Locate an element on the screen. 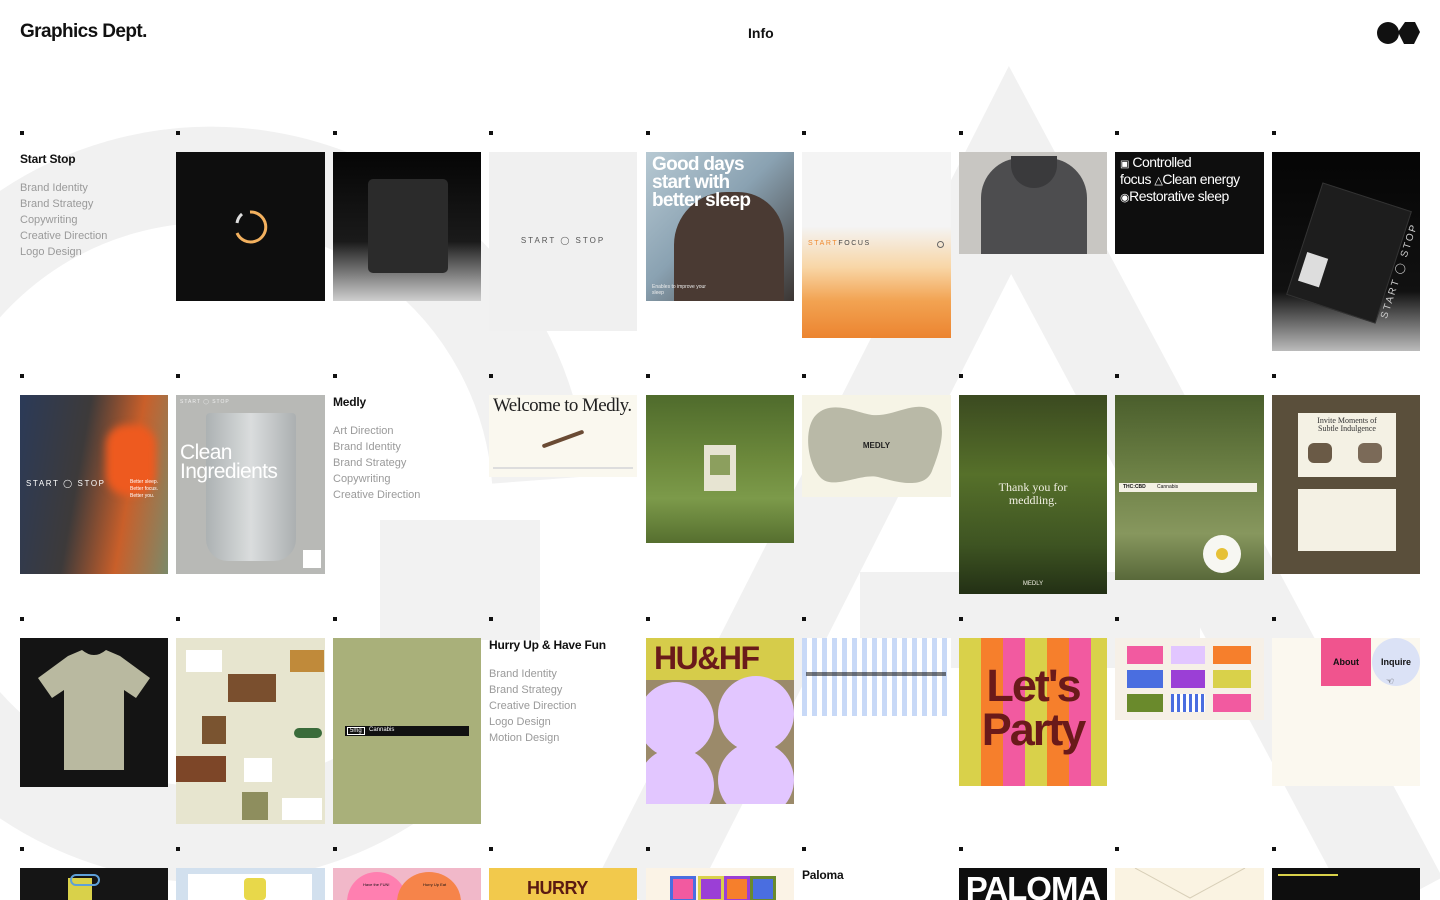 This screenshot has height=900, width=1440. benefit-text: Controlled is located at coordinates (1162, 162).